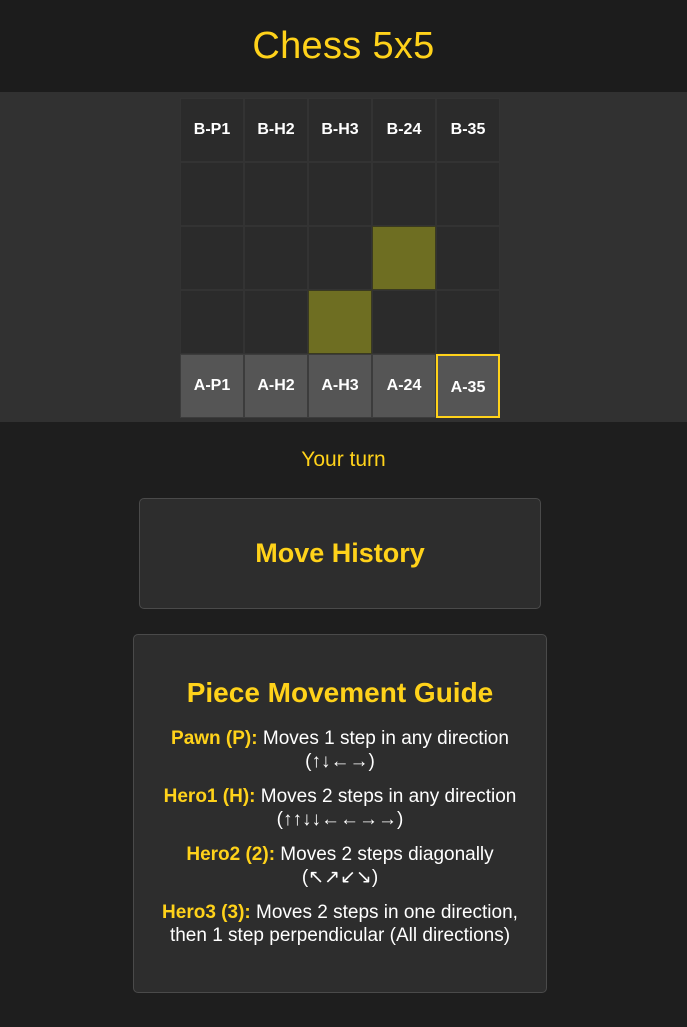 The image size is (687, 1027). What do you see at coordinates (206, 912) in the screenshot?
I see `rule-name: Hero3 (3):` at bounding box center [206, 912].